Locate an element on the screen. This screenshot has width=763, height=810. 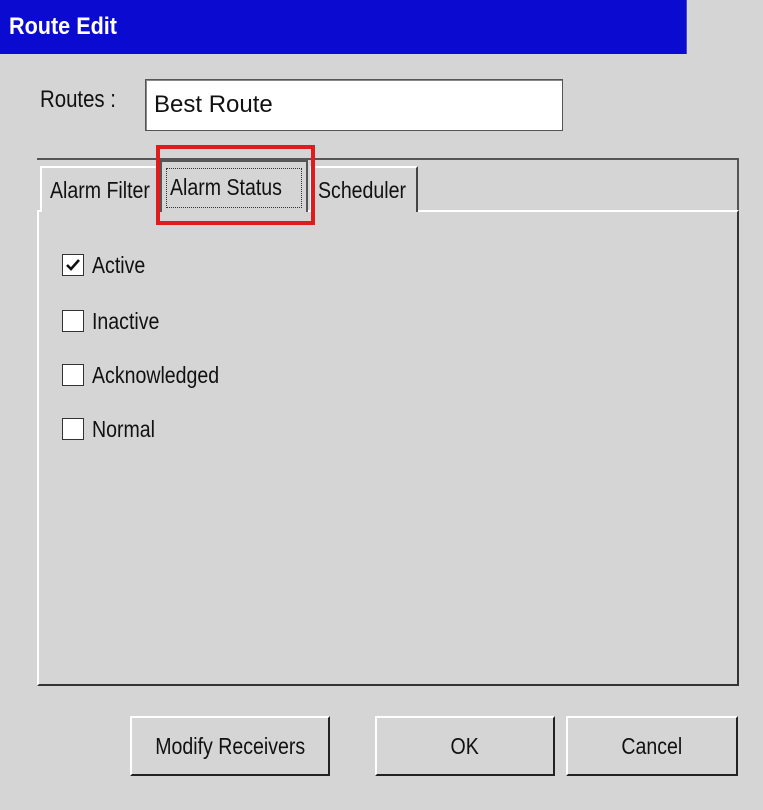
tab-alarm-status: Alarm Status is located at coordinates (234, 186).